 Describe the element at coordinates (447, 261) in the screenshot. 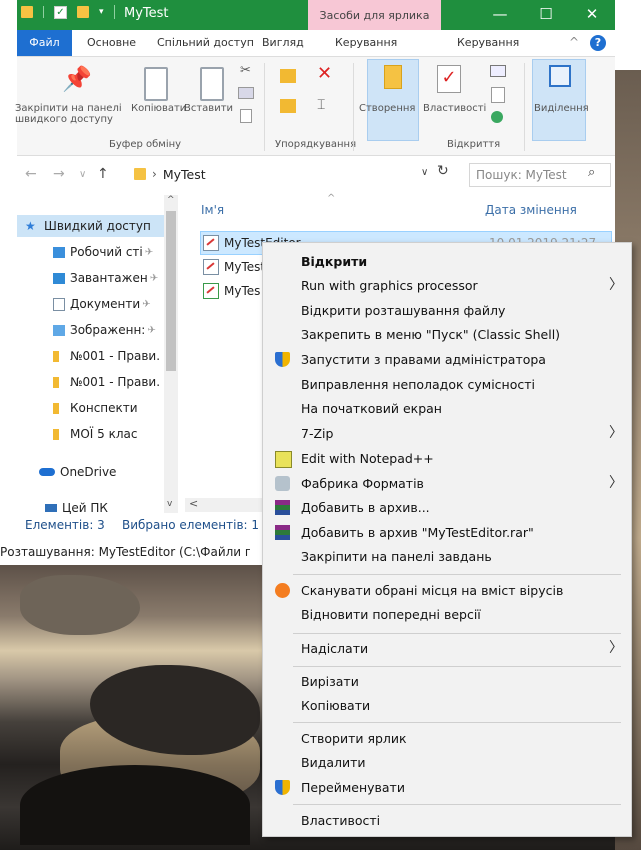

I see `menu-item-open: Відкрити` at that location.